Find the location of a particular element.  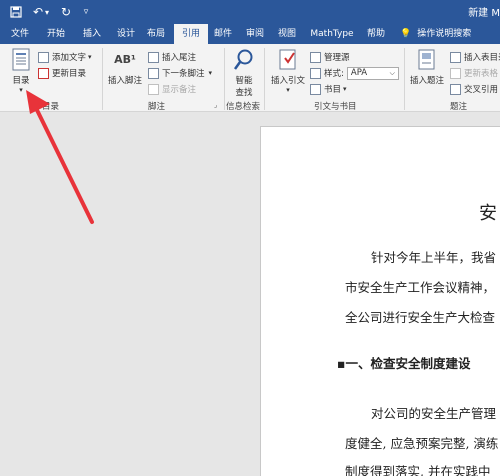

insert-table-of-figures-button: 插入表目录 is located at coordinates (475, 57).